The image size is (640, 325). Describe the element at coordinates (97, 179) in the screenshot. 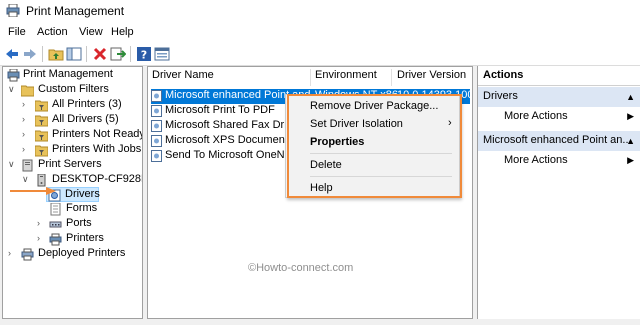

I see `tree-item-label: DESKTOP-CF928K9 (l` at that location.